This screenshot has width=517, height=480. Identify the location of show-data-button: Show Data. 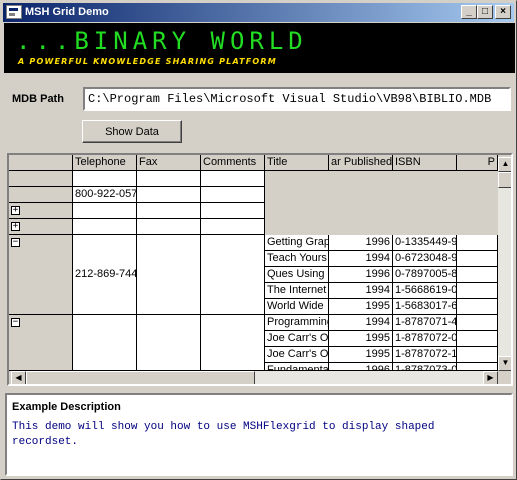
(132, 131).